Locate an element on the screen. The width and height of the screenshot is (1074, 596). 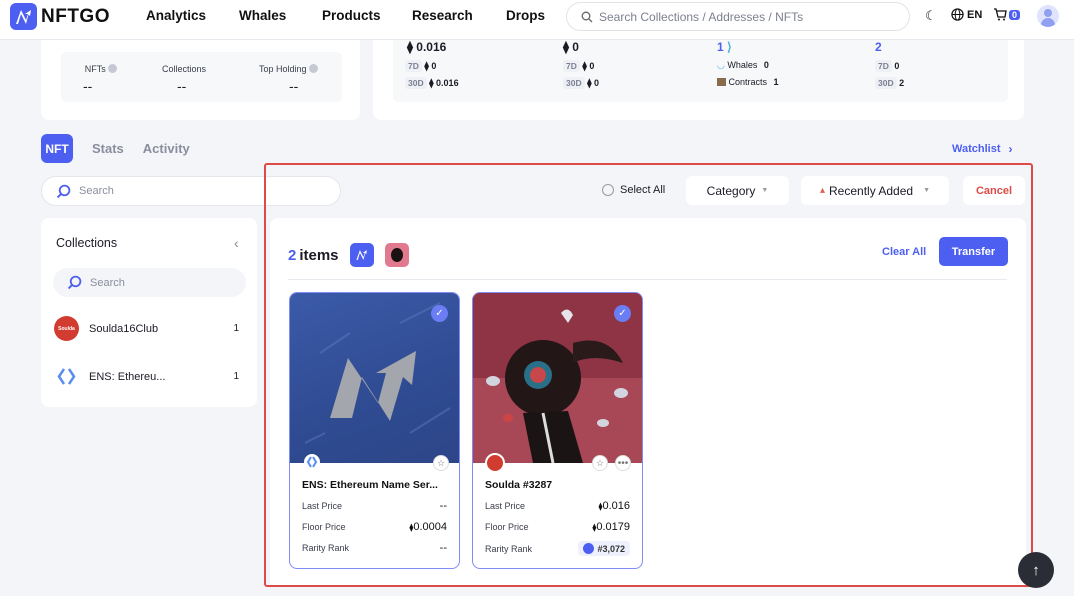
value-main-3: 1 ⟩ is located at coordinates (724, 47).